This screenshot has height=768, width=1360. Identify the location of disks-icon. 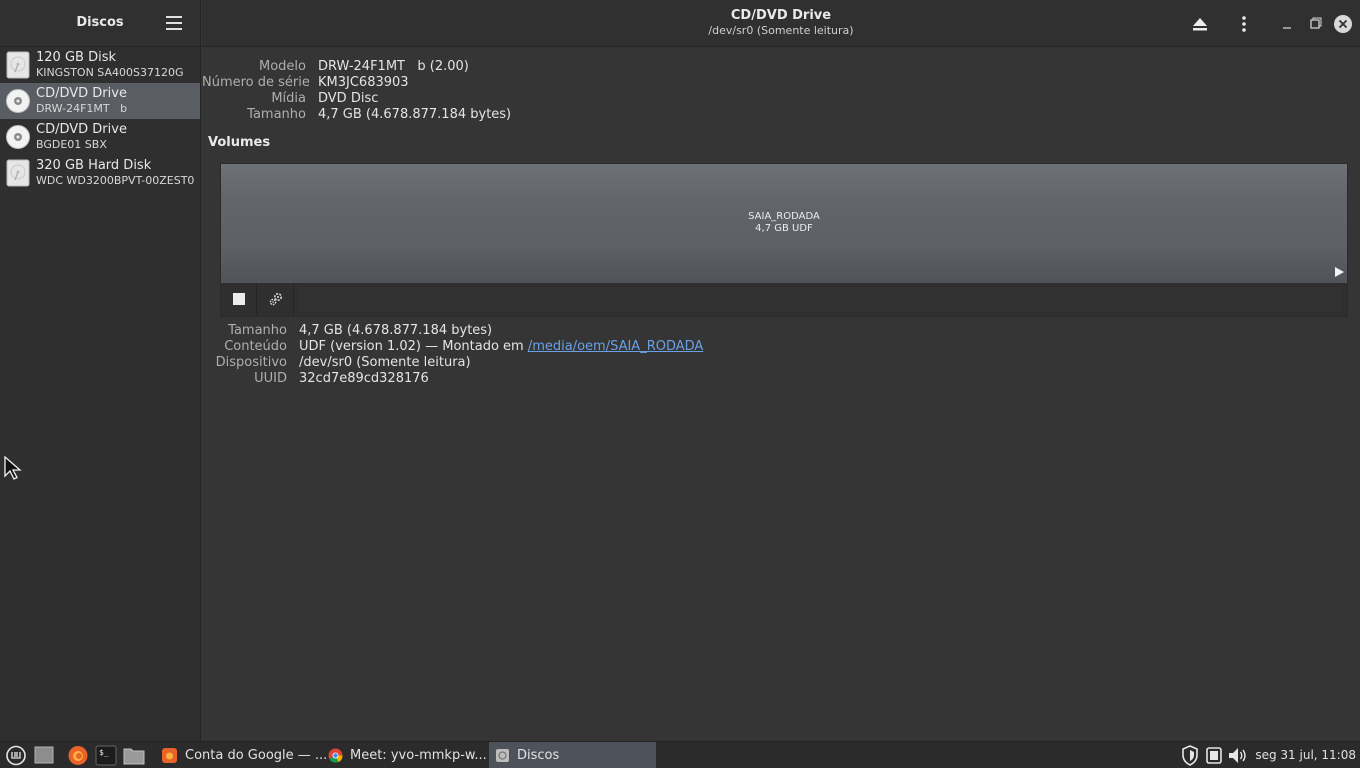
(502, 755).